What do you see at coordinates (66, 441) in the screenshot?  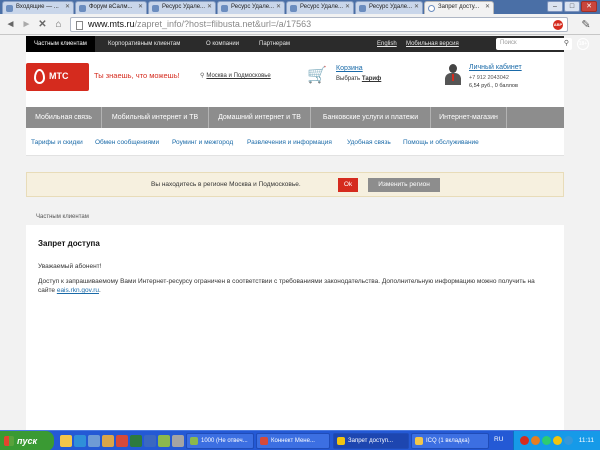 I see `folder-icon` at bounding box center [66, 441].